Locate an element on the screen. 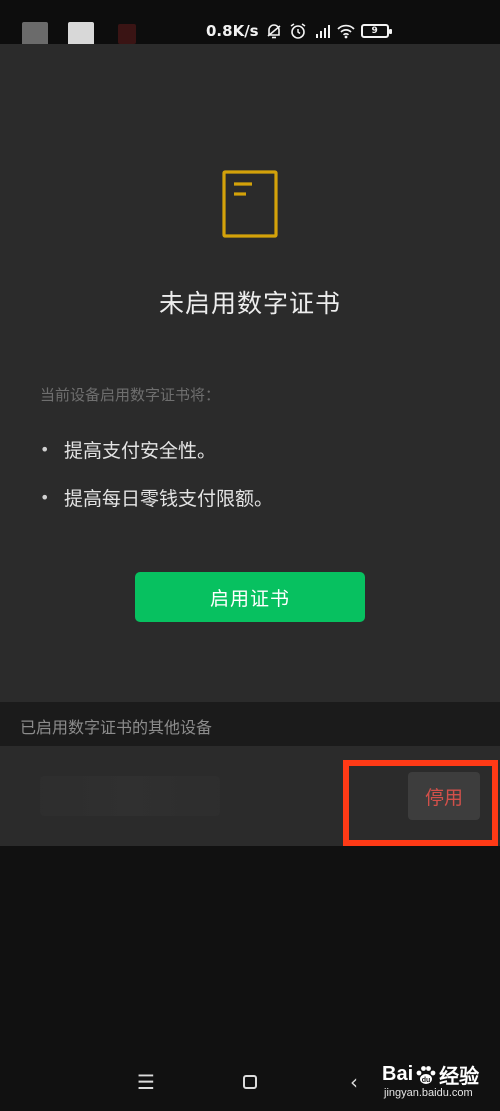 The height and width of the screenshot is (1111, 500). device-row: 停用 is located at coordinates (250, 796).